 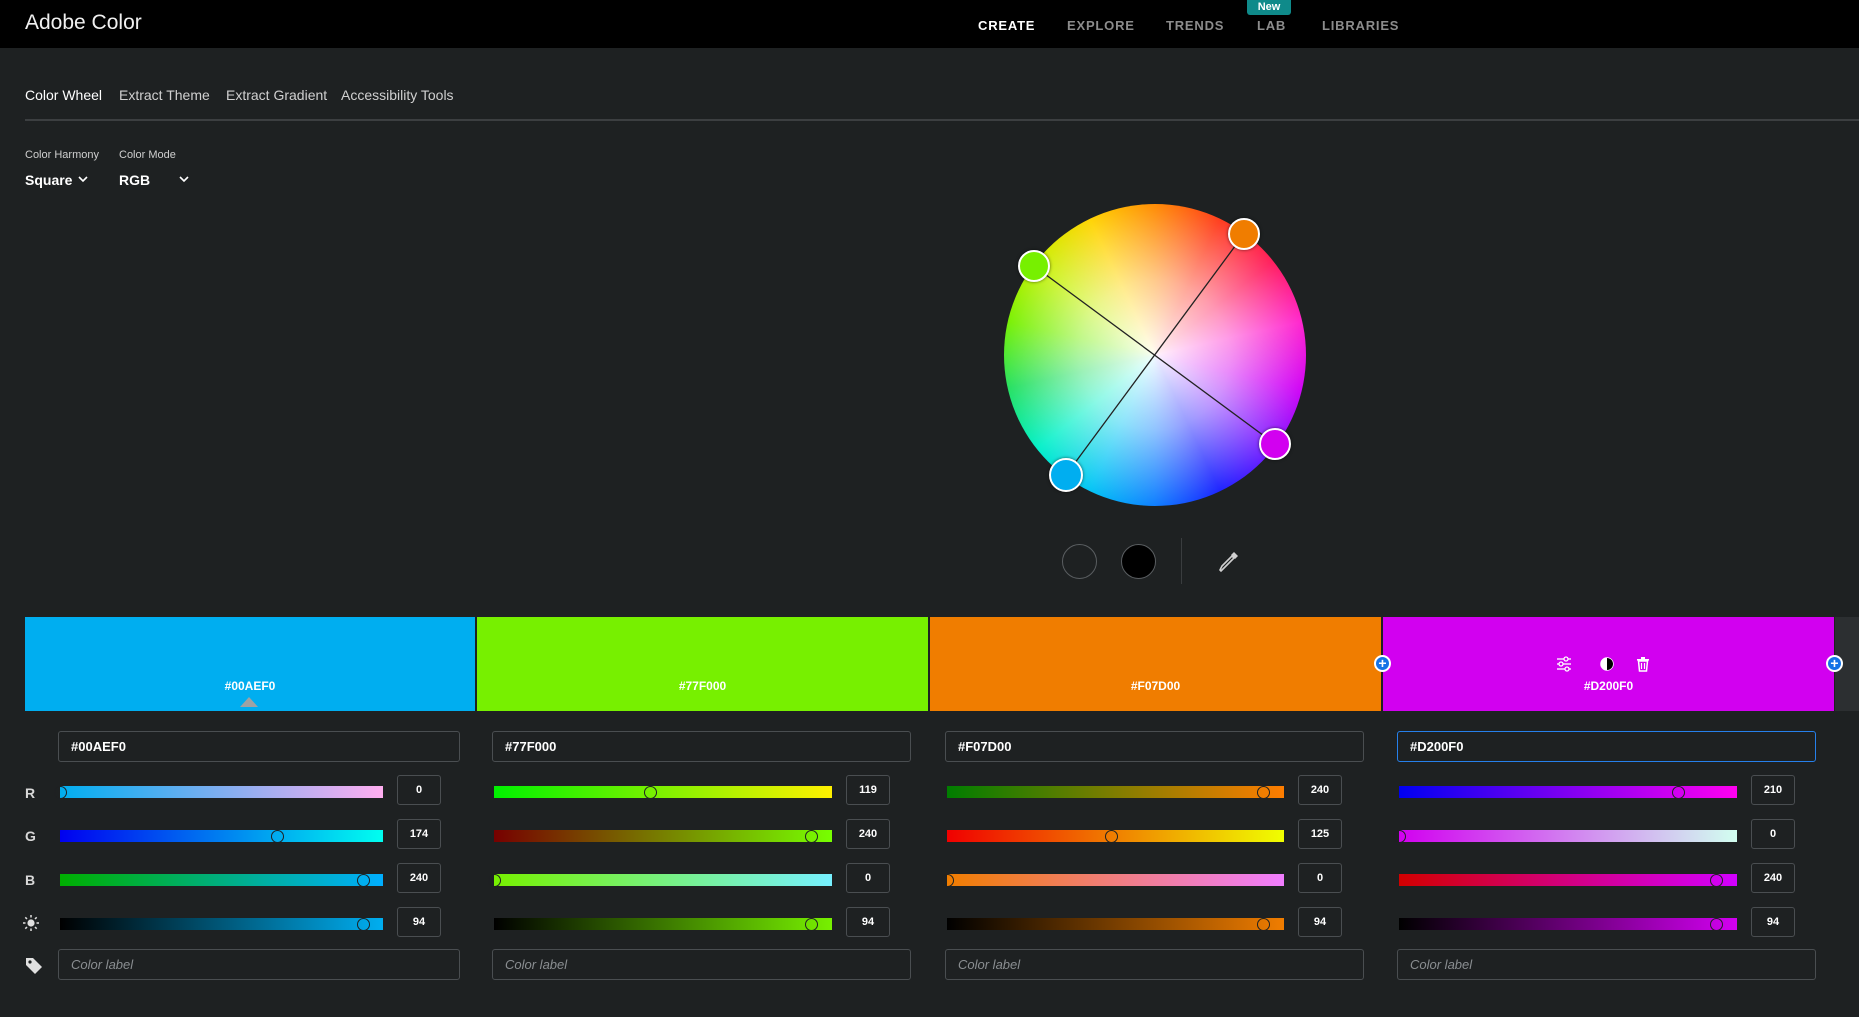 I want to click on color-wheel, so click(x=1155, y=355).